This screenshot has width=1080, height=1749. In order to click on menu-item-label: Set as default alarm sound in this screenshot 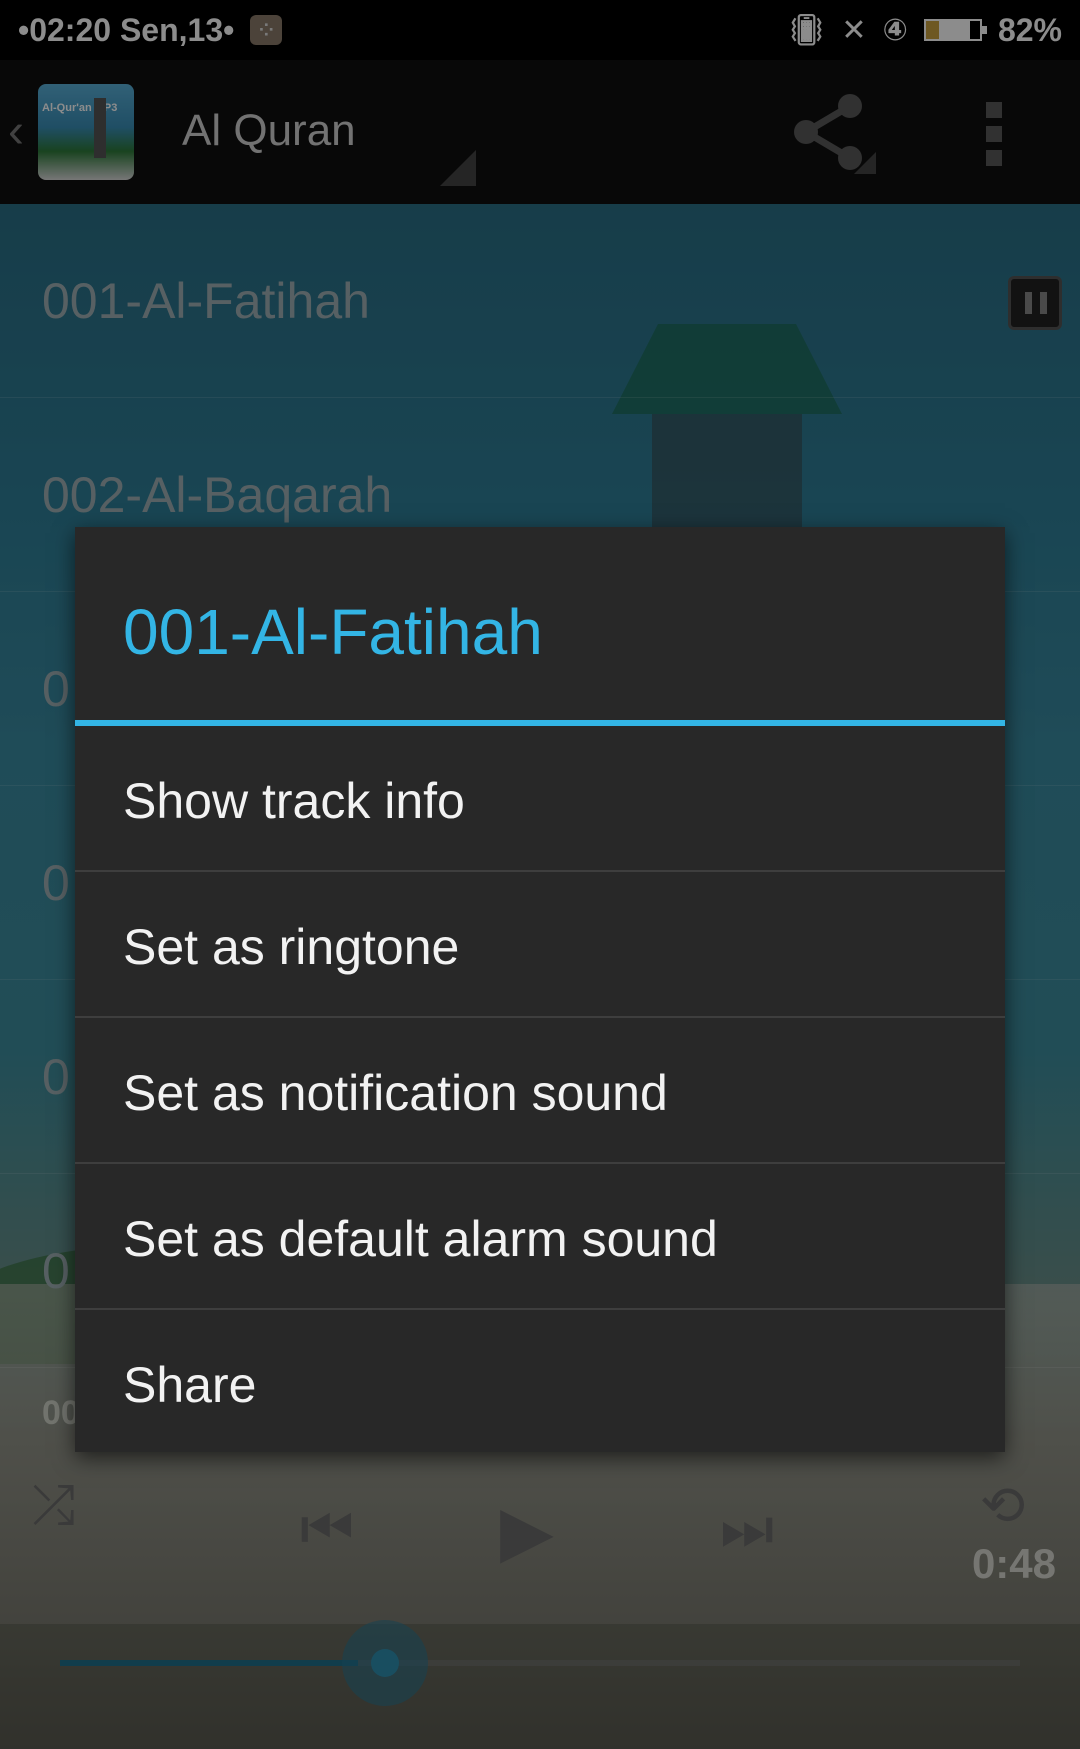, I will do `click(420, 1239)`.